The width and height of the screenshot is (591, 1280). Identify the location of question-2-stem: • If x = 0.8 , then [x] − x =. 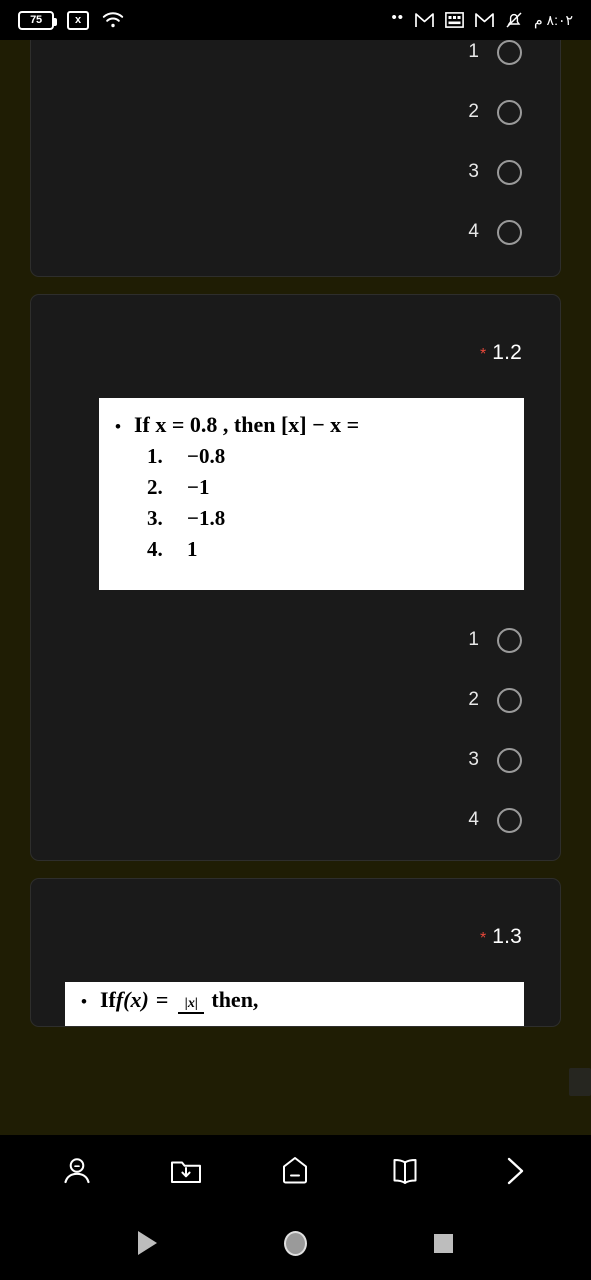
(319, 425).